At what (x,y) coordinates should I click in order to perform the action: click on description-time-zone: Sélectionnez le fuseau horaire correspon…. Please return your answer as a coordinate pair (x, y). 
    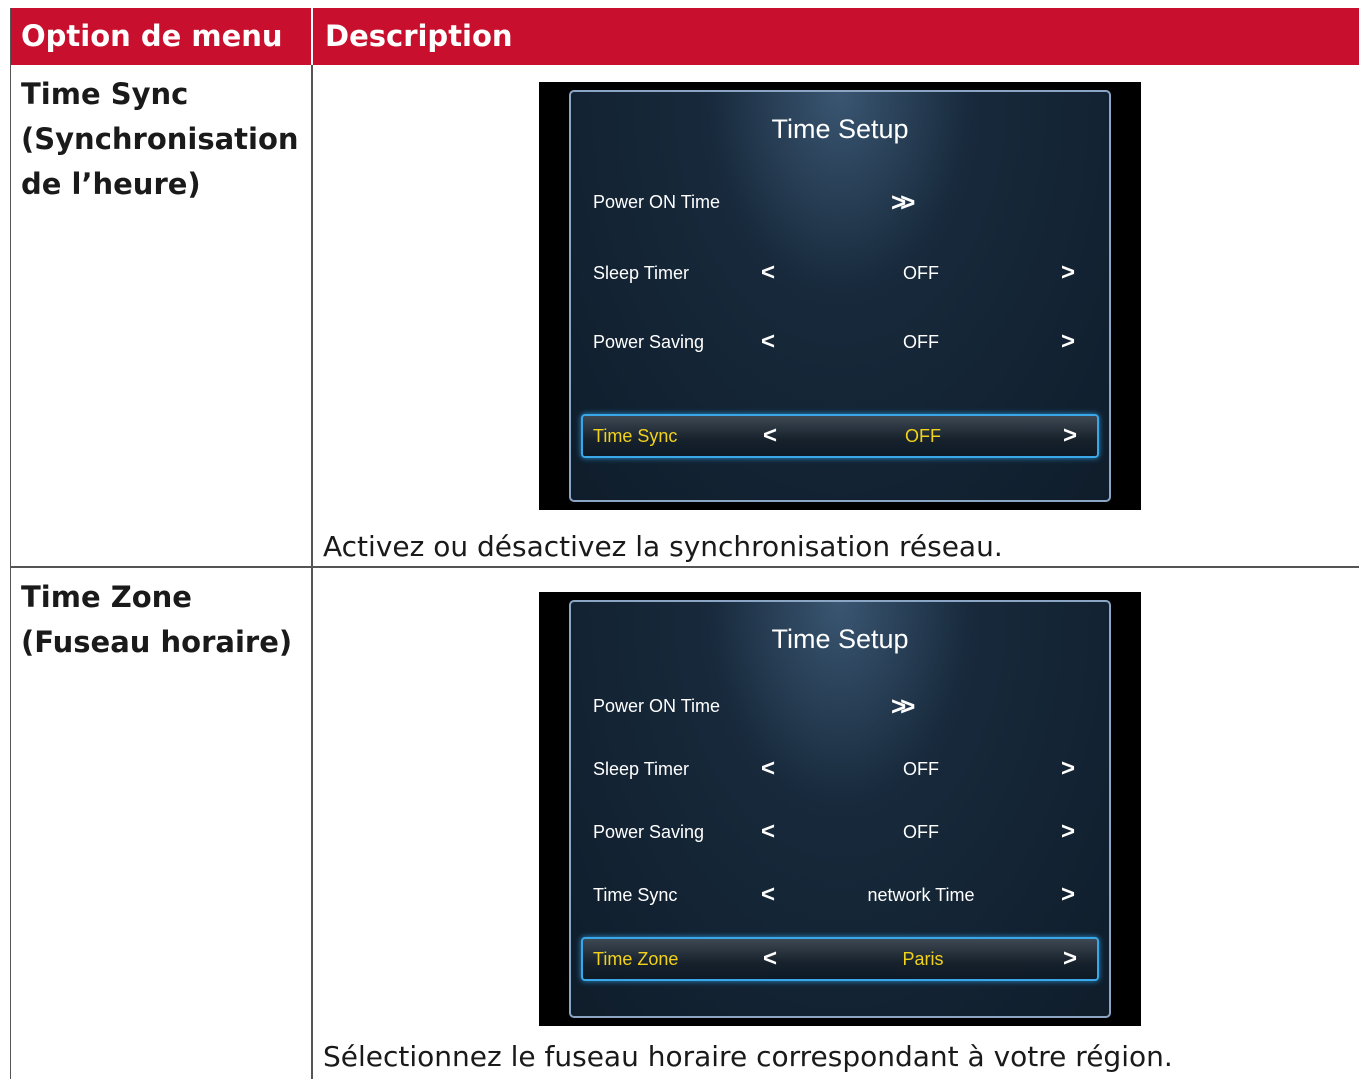
    Looking at the image, I should click on (748, 1056).